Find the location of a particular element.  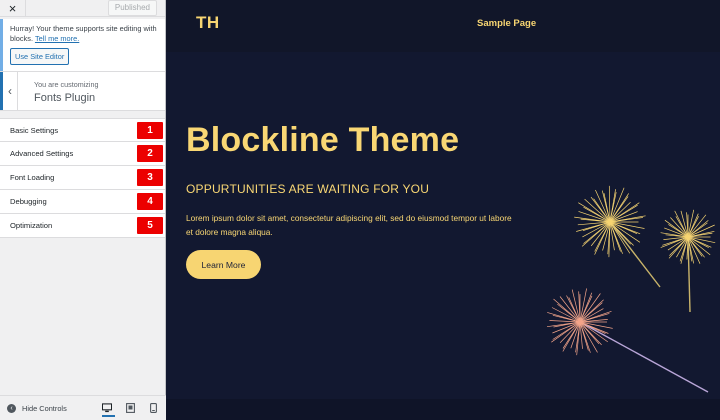

close-customizer-button: × is located at coordinates (13, 8).